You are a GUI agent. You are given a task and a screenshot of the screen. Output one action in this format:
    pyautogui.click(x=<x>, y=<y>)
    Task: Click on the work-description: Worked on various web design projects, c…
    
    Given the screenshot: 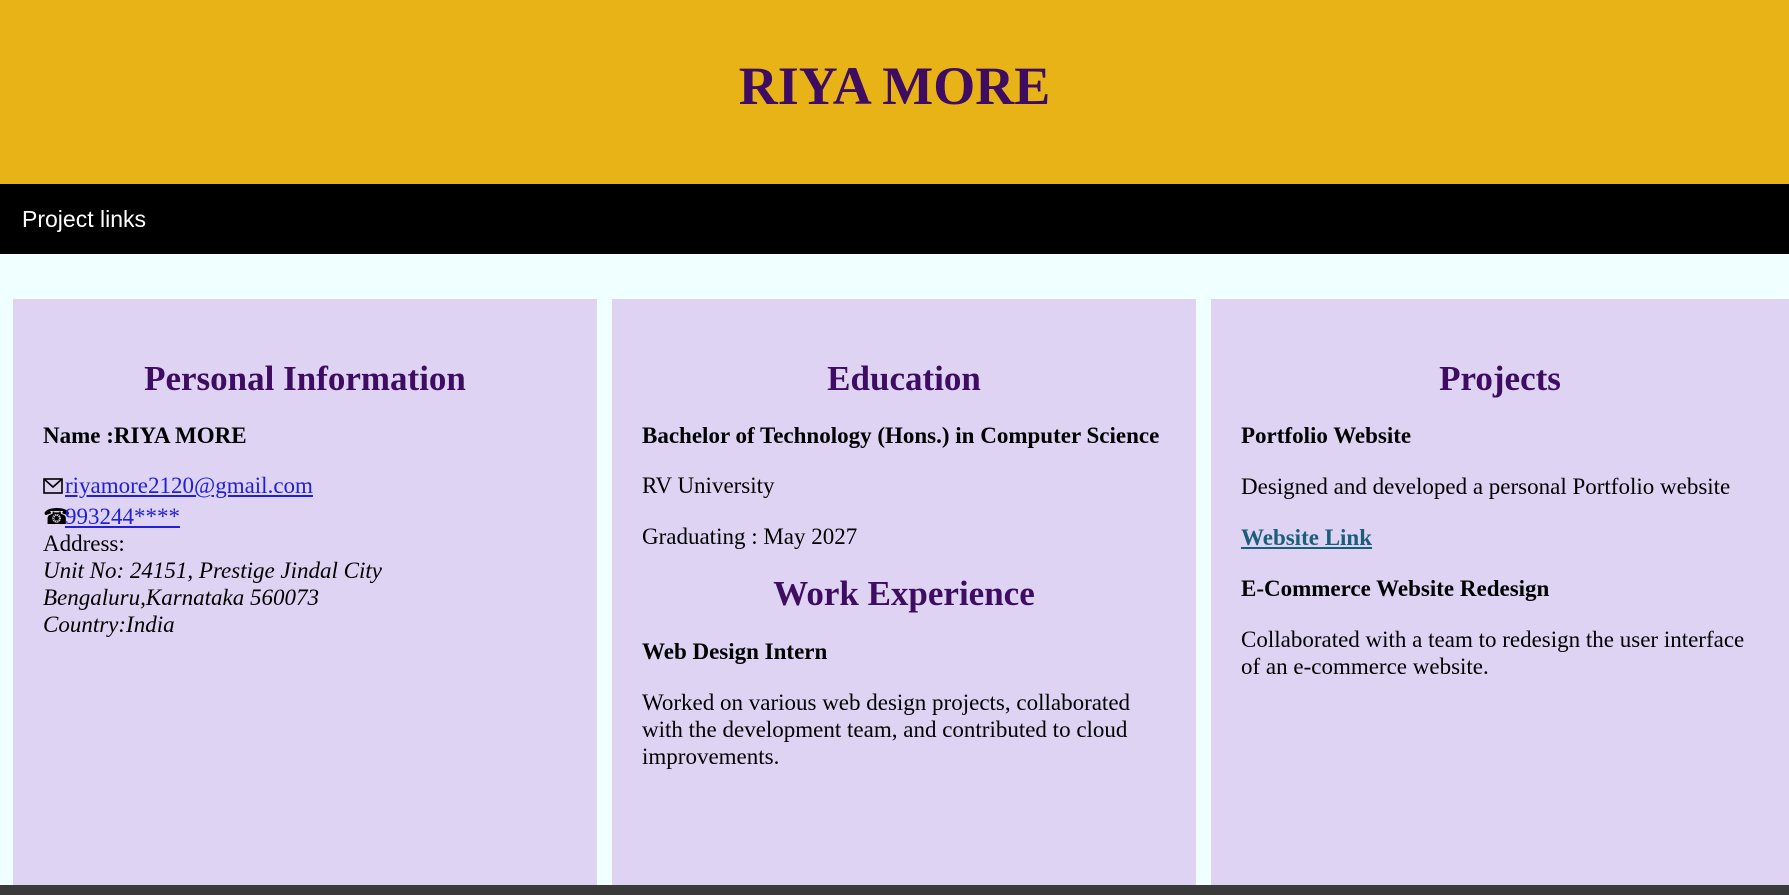 What is the action you would take?
    pyautogui.click(x=886, y=729)
    